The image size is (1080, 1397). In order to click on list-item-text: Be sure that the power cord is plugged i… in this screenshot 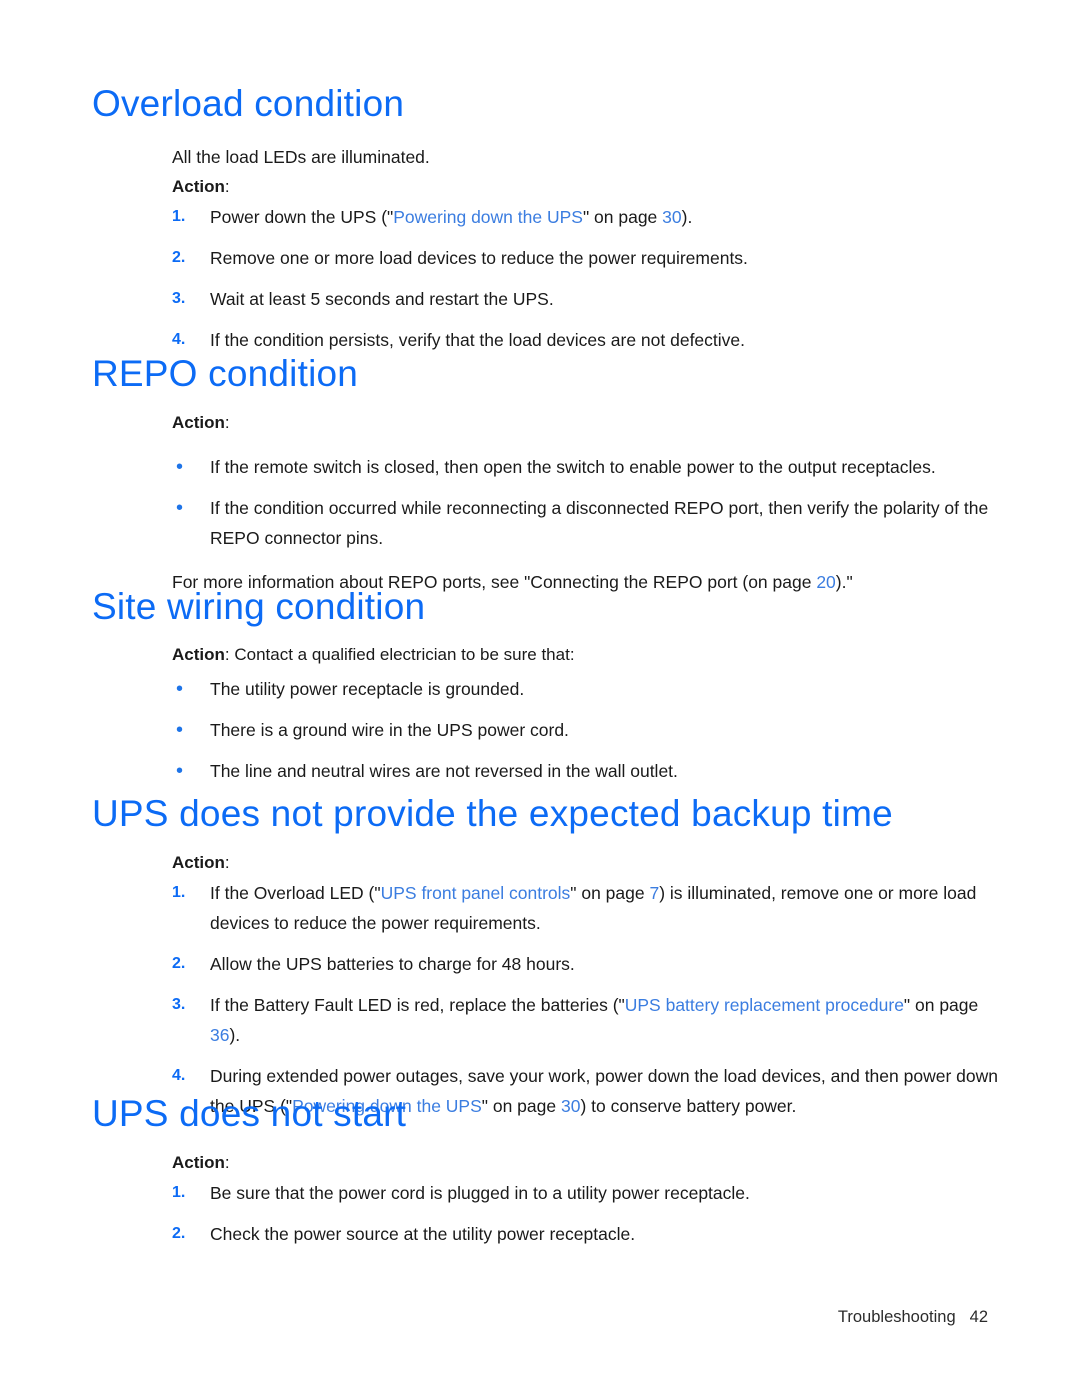, I will do `click(480, 1193)`.